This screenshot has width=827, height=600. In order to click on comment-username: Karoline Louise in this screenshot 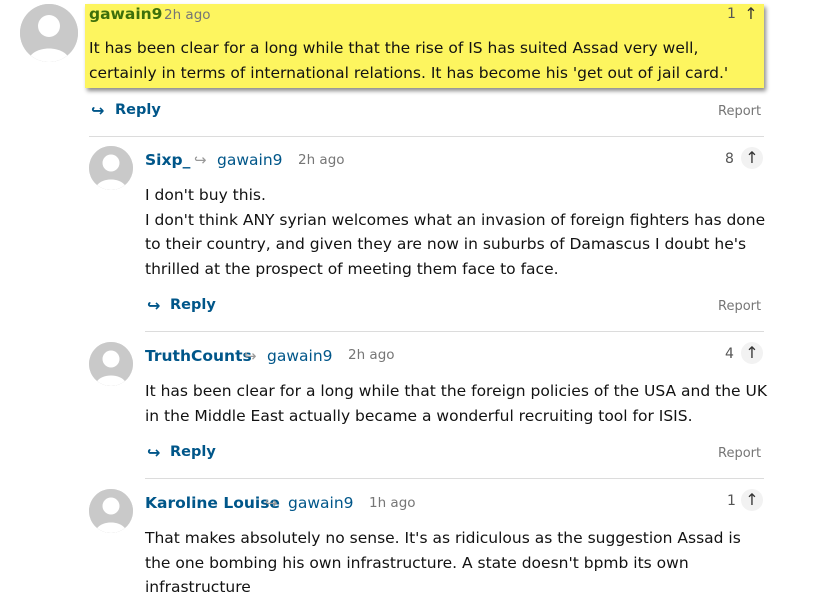, I will do `click(212, 503)`.